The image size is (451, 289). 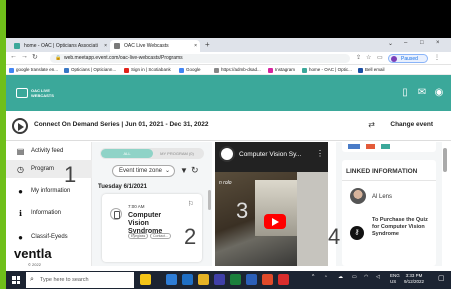 I want to click on feed-icon: ▤, so click(x=20, y=151).